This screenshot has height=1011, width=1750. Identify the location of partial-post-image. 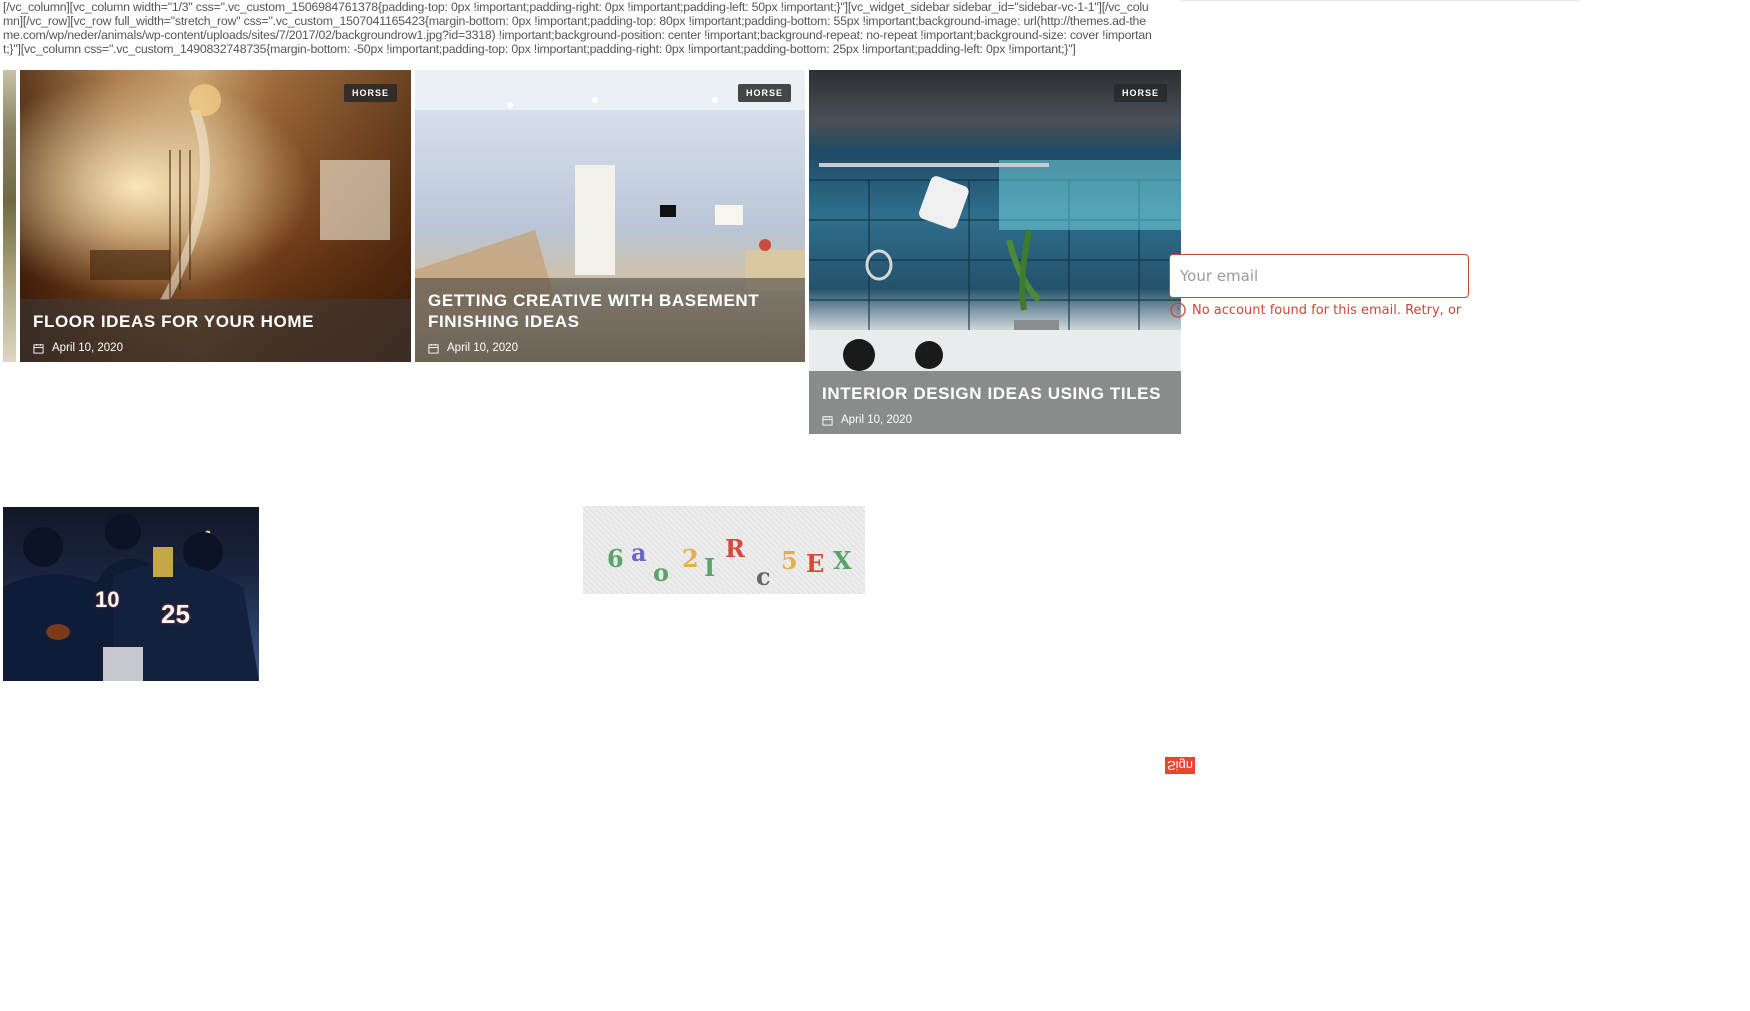
(9, 216).